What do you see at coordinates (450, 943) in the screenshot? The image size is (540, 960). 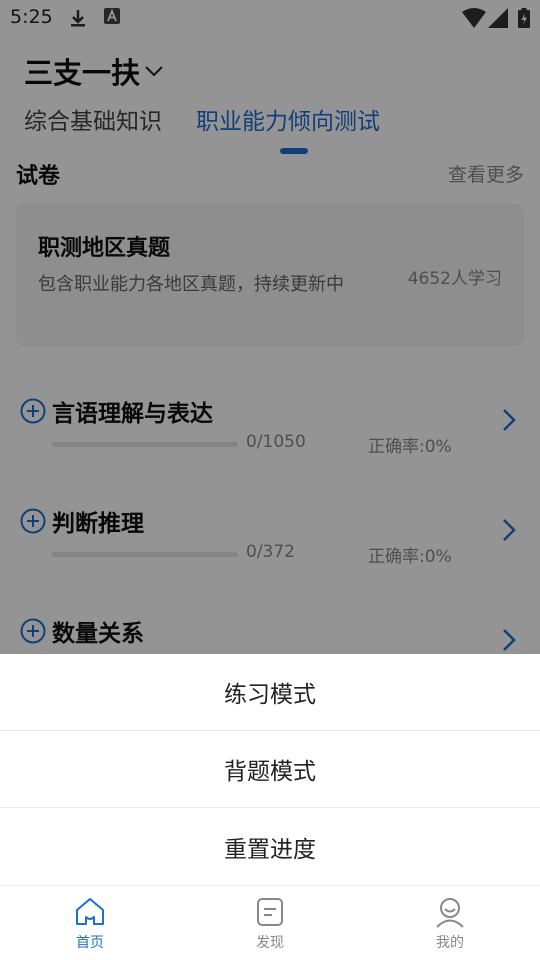 I see `nav-label: 我的` at bounding box center [450, 943].